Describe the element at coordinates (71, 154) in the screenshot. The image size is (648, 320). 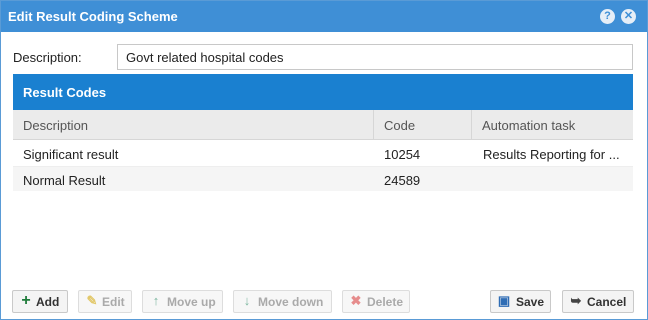
I see `cell-description: Significant result` at that location.